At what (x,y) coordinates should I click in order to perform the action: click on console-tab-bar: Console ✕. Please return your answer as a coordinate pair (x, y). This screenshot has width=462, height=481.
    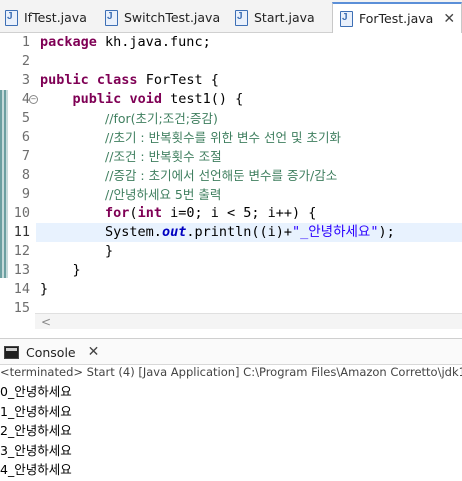
    Looking at the image, I should click on (231, 351).